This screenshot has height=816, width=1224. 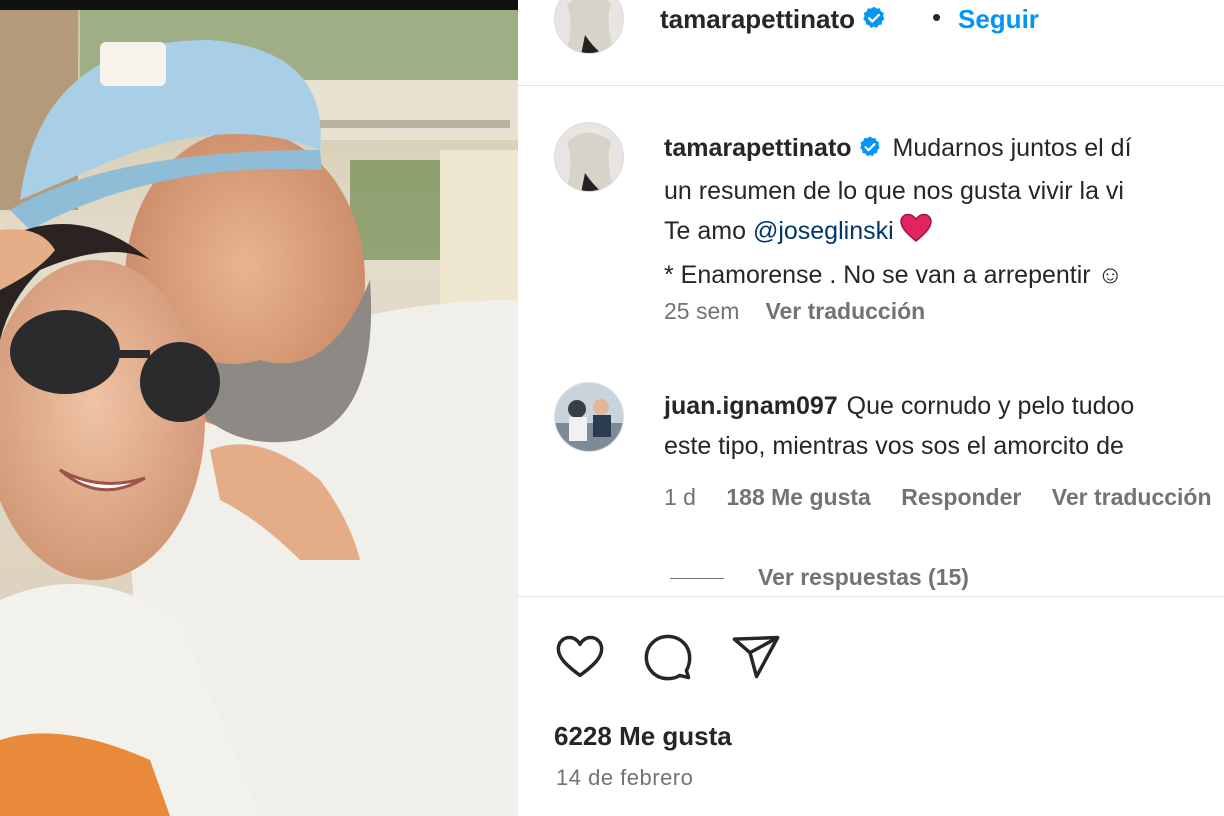 I want to click on comment-bubble-icon, so click(x=668, y=657).